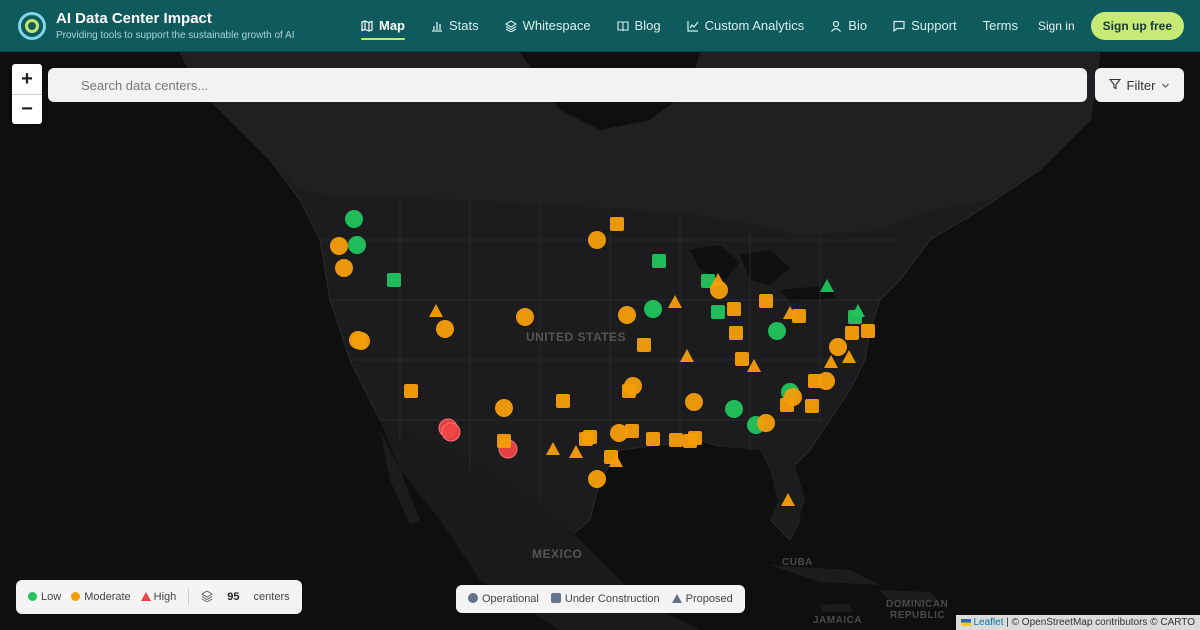  I want to click on filter-button: Filter, so click(1139, 85).